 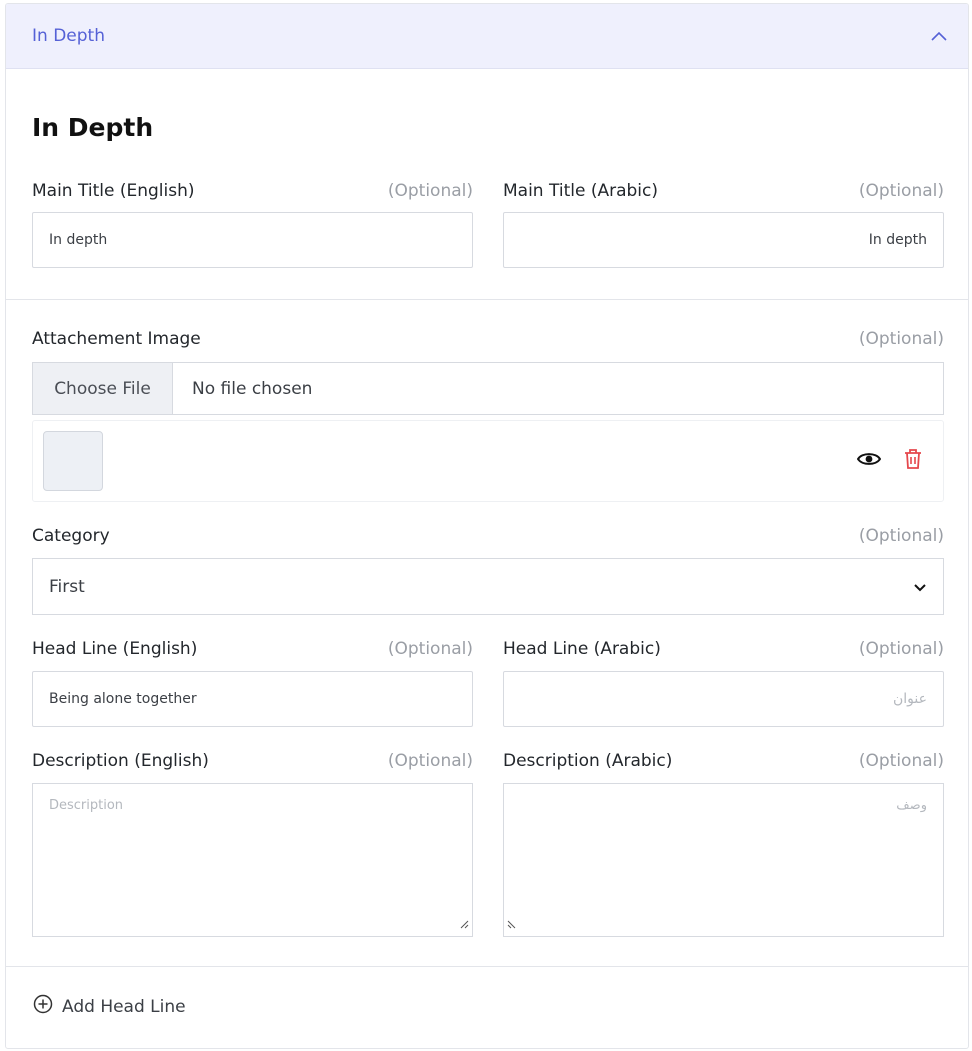 I want to click on chevron-up-icon, so click(x=939, y=36).